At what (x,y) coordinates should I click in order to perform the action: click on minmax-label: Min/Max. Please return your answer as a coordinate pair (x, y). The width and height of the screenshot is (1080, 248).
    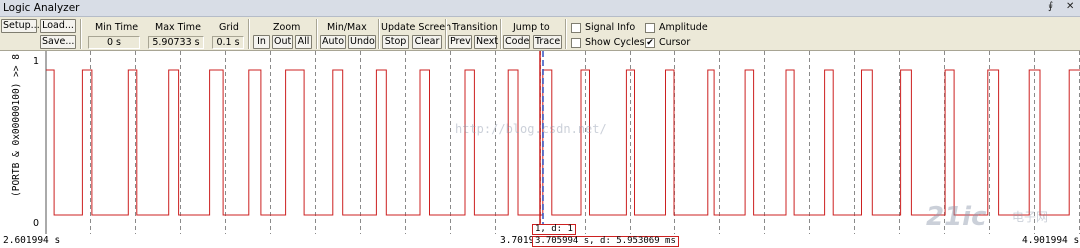
    Looking at the image, I should click on (347, 27).